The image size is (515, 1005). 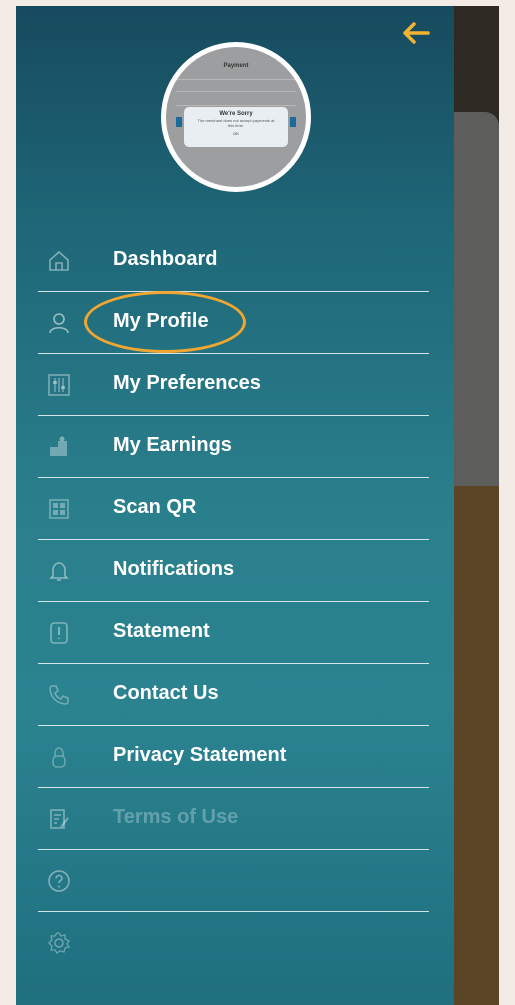 I want to click on back-arrow-icon, so click(x=415, y=33).